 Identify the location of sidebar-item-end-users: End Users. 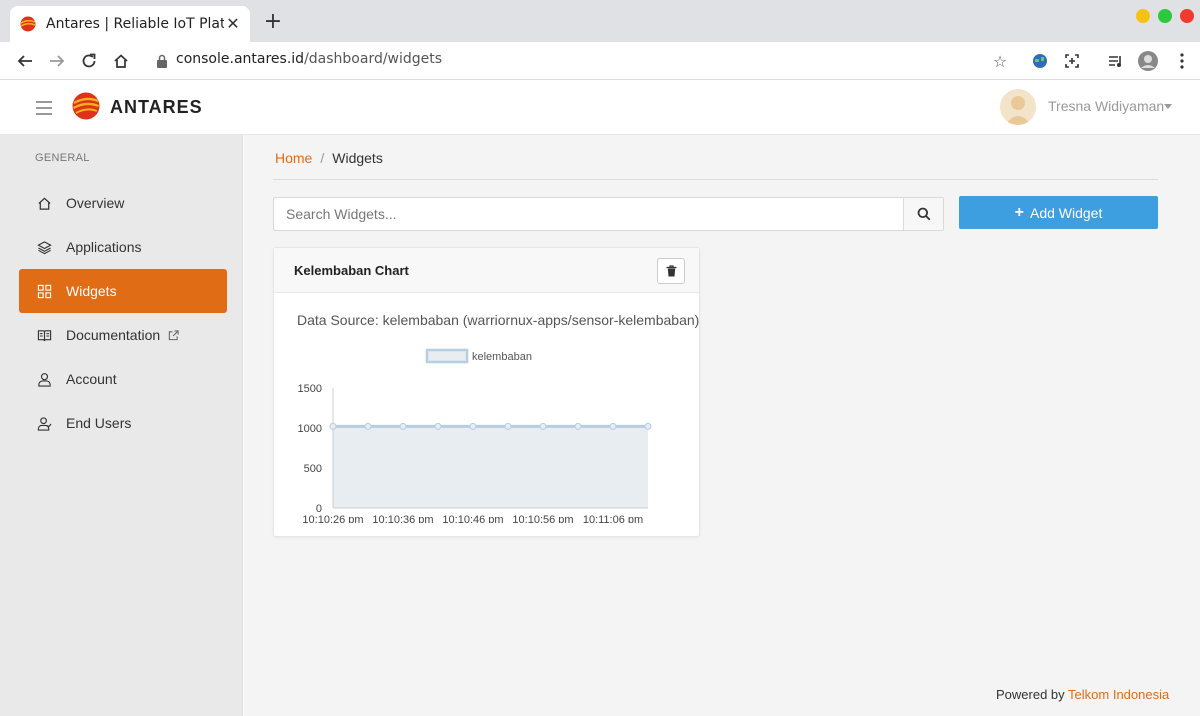
(123, 423).